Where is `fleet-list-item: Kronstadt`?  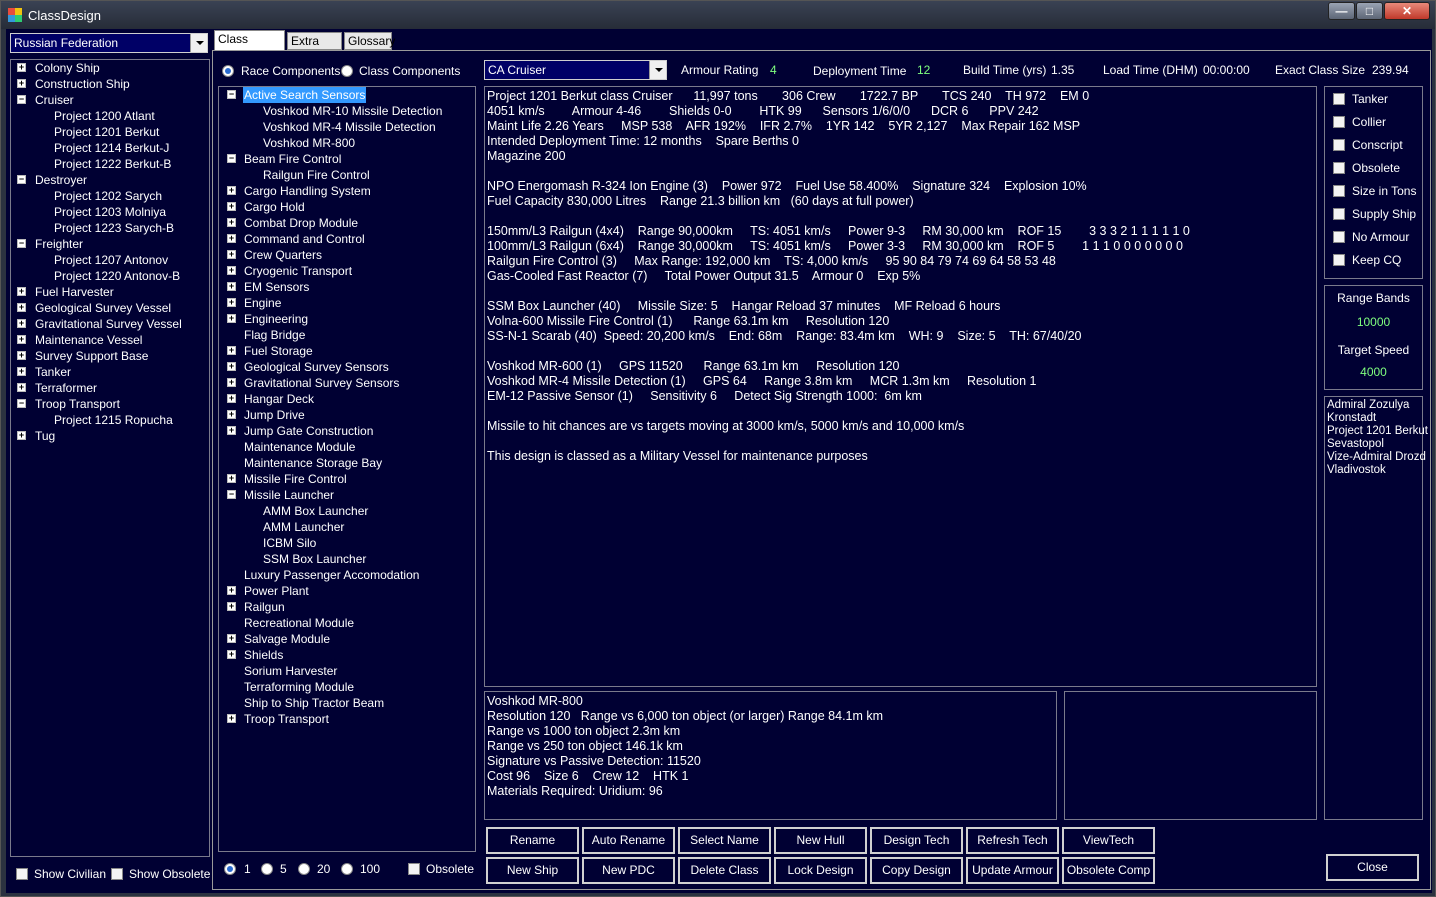
fleet-list-item: Kronstadt is located at coordinates (1351, 418).